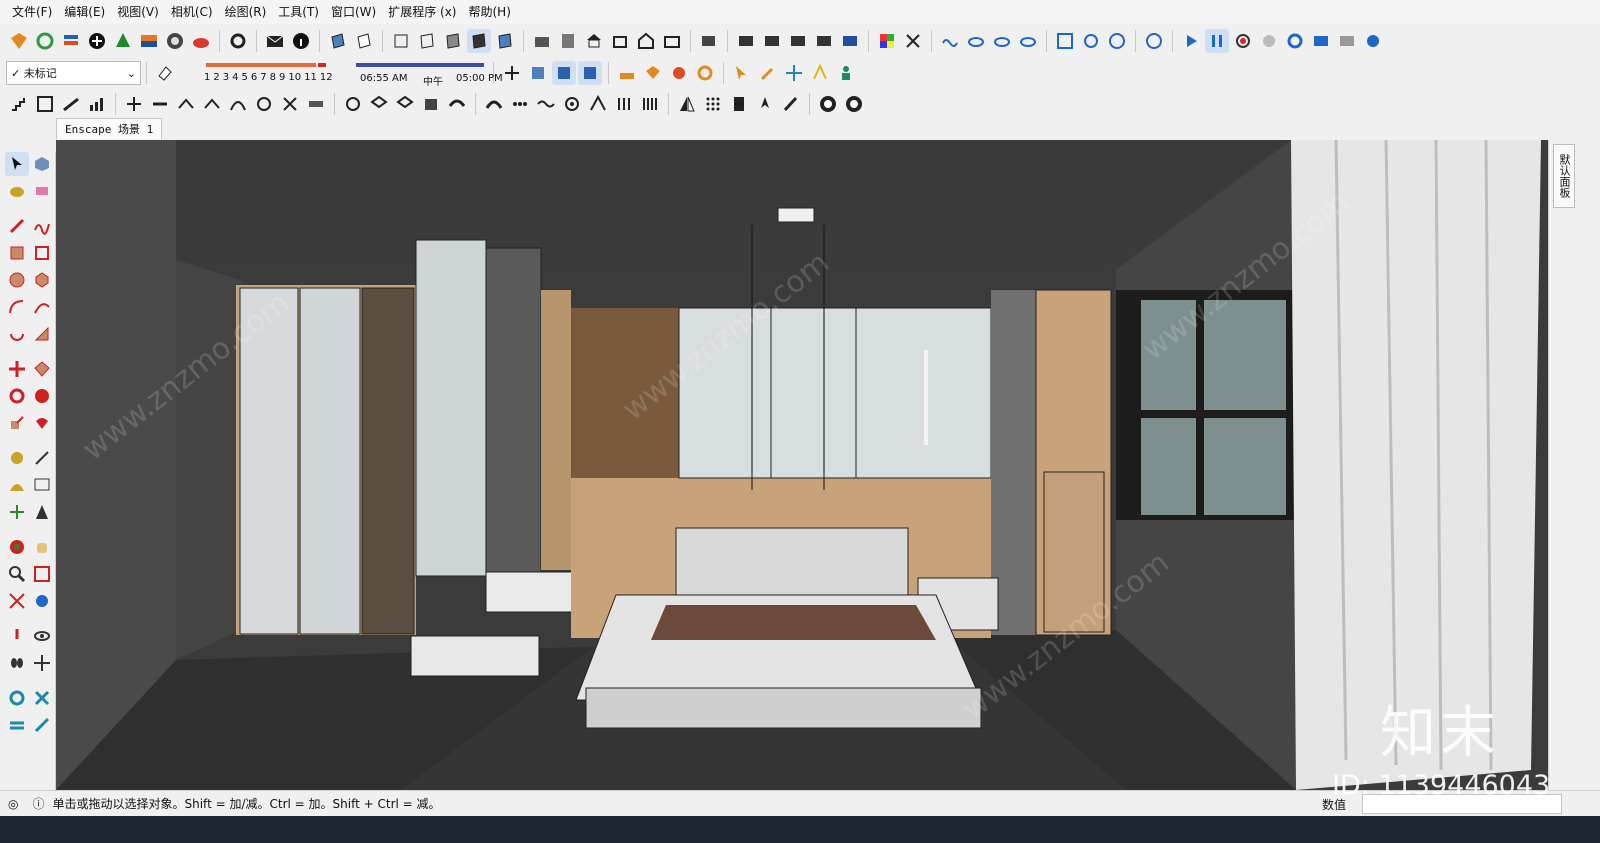  Describe the element at coordinates (13, 804) in the screenshot. I see `geo-location-icon: ◎` at that location.